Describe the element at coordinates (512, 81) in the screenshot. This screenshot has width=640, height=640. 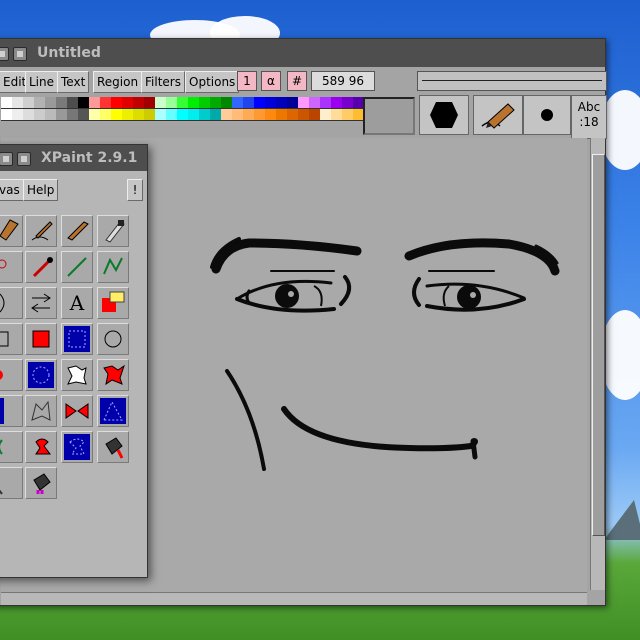
I see `zoom-slider` at that location.